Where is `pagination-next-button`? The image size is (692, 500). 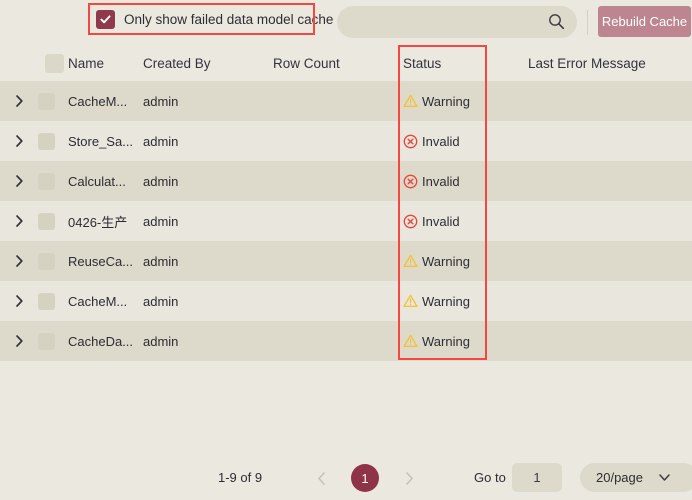 pagination-next-button is located at coordinates (409, 478).